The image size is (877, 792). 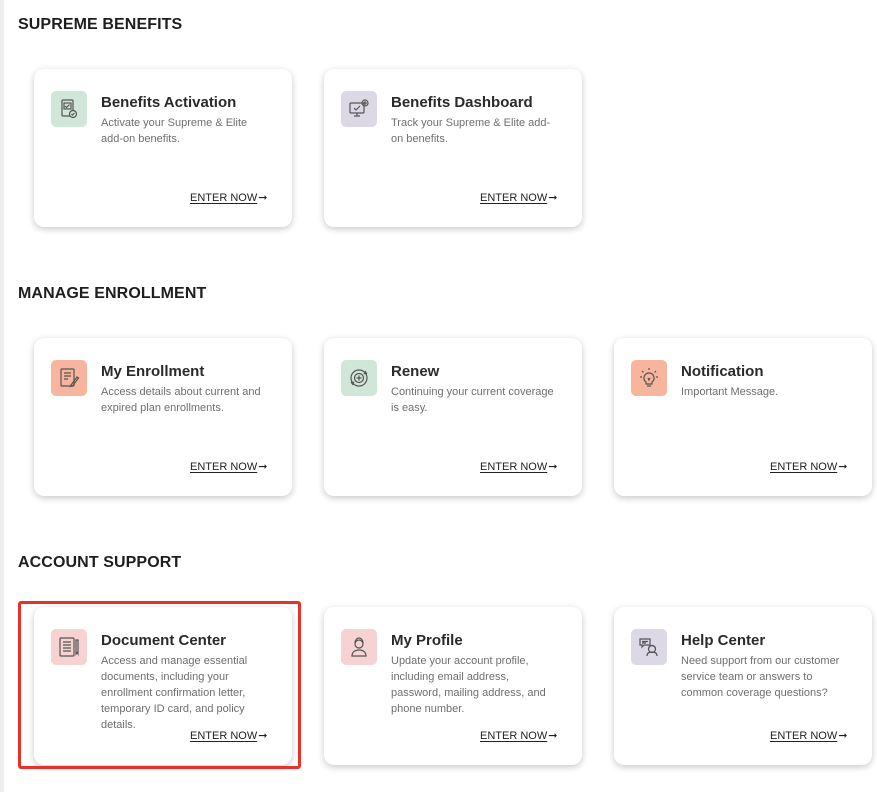 What do you see at coordinates (359, 109) in the screenshot?
I see `monitor-gear-icon` at bounding box center [359, 109].